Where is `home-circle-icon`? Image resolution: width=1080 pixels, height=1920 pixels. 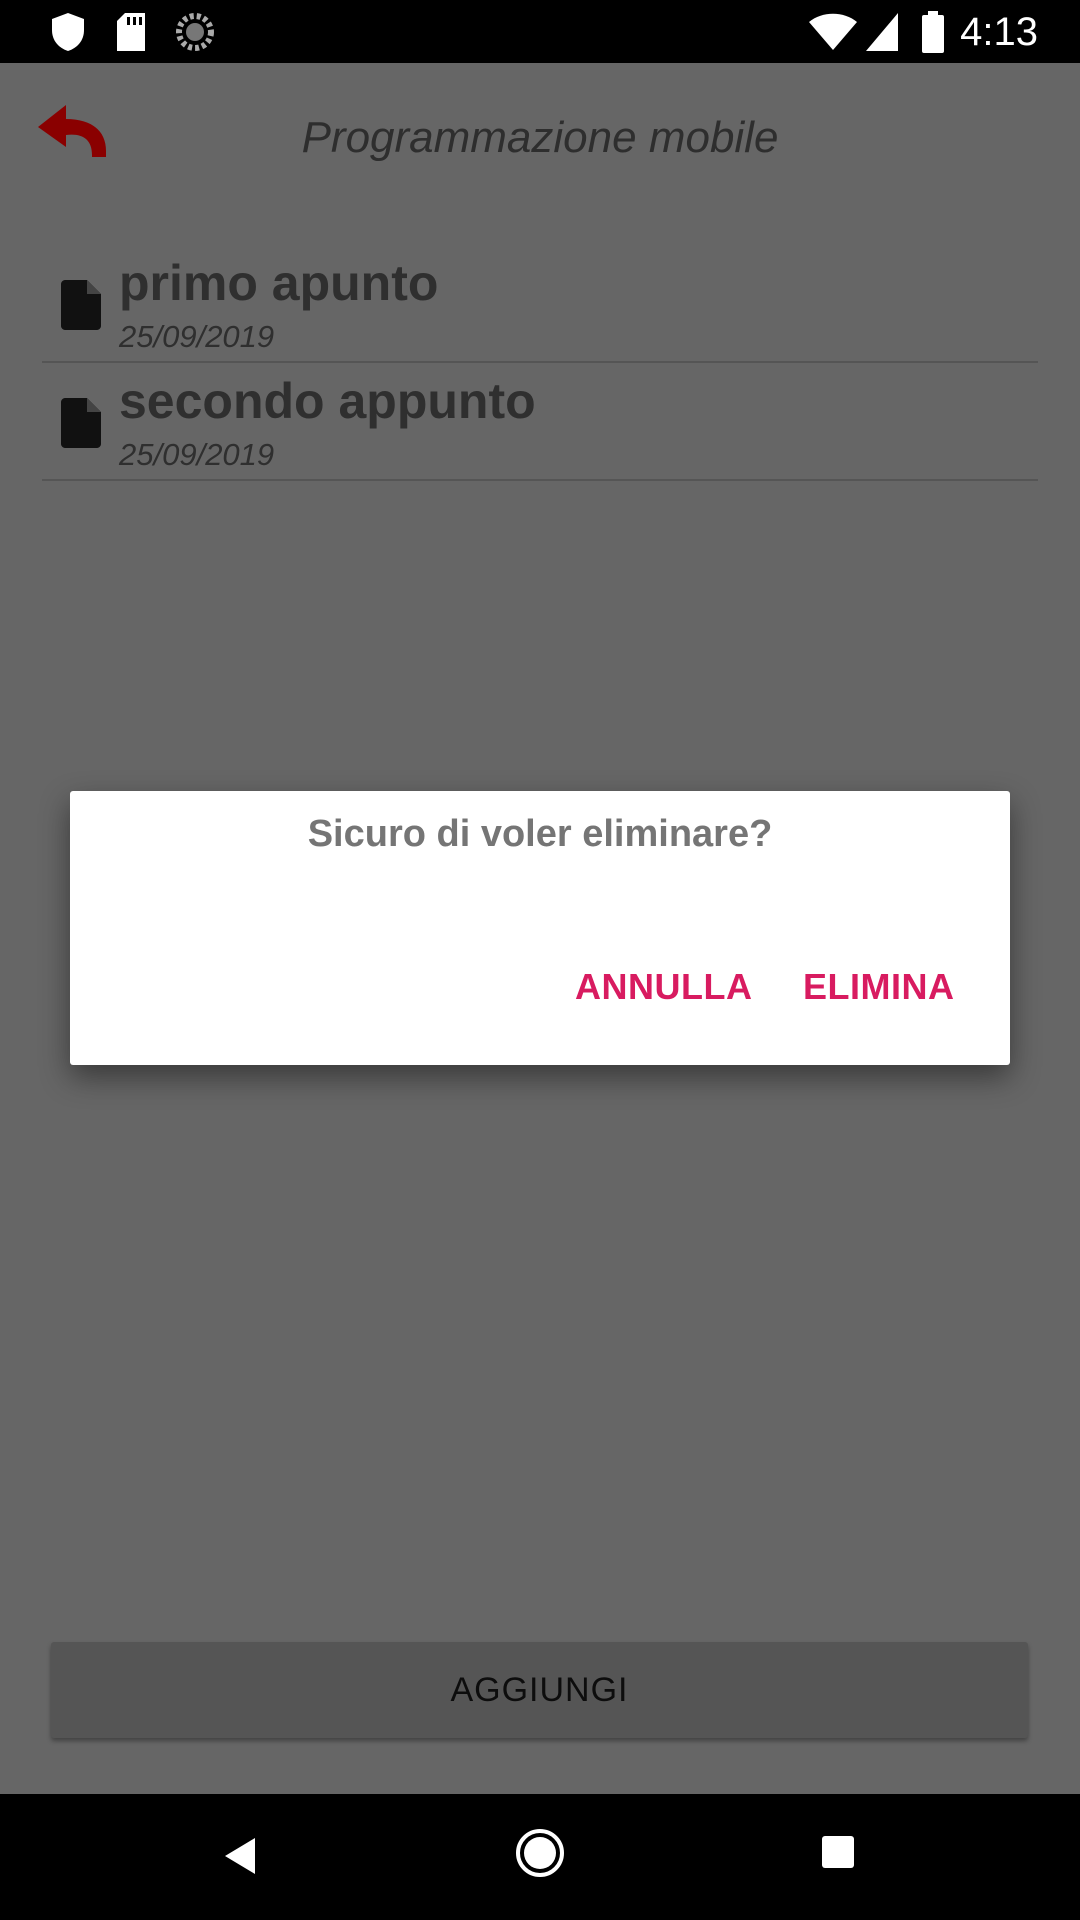 home-circle-icon is located at coordinates (540, 1853).